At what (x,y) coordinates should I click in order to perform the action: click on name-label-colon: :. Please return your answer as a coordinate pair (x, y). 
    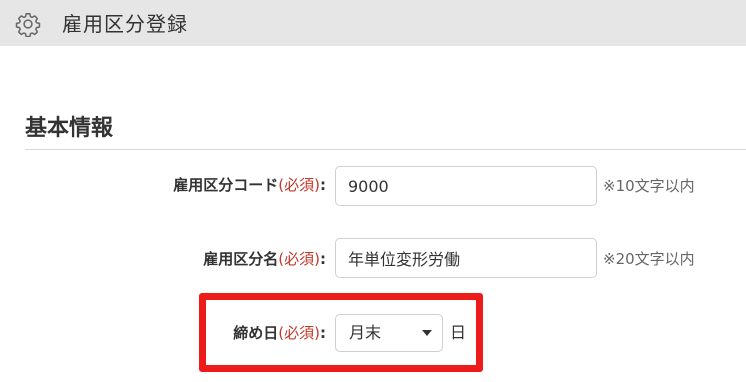
    Looking at the image, I should click on (323, 259).